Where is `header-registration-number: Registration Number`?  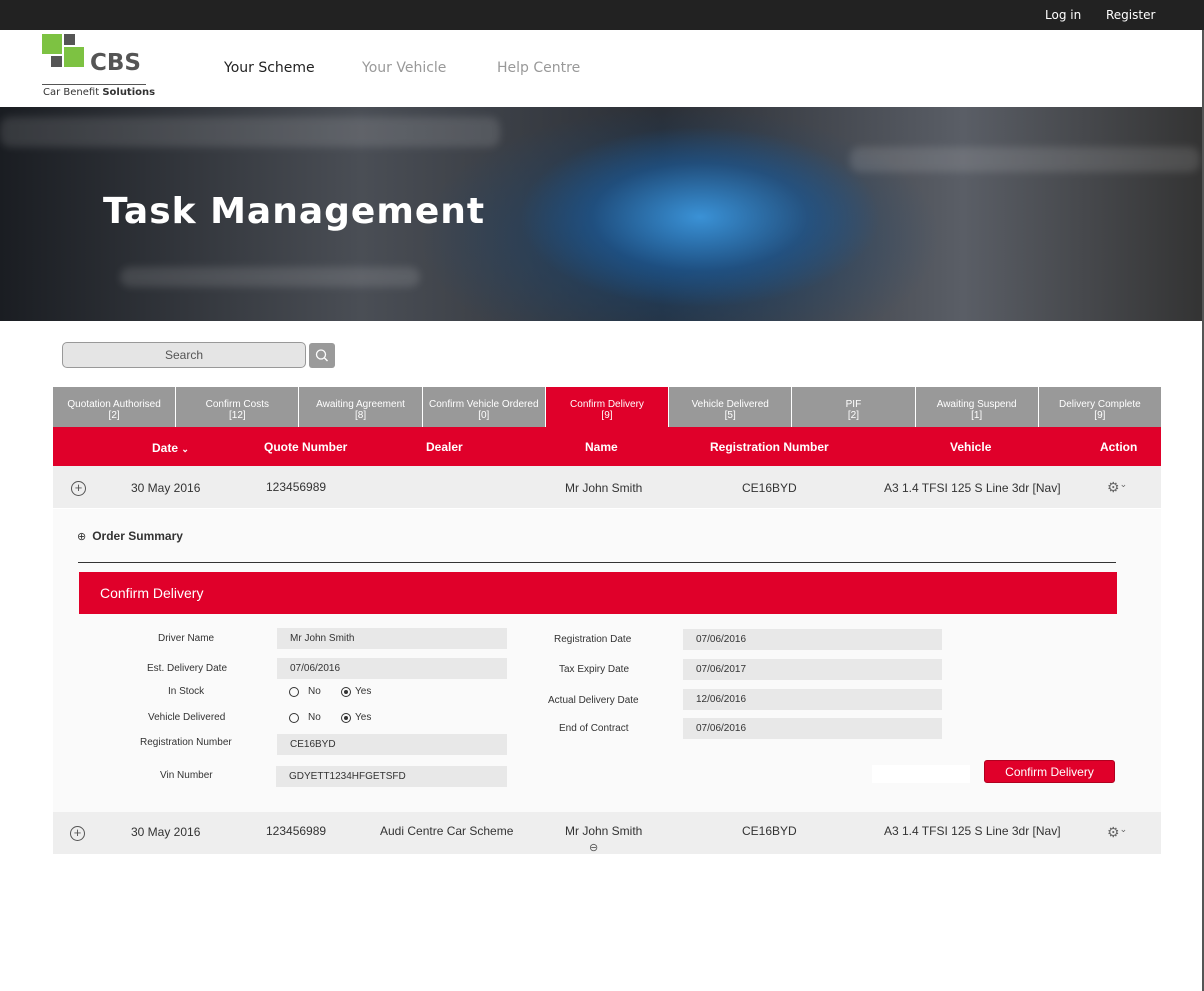 header-registration-number: Registration Number is located at coordinates (769, 447).